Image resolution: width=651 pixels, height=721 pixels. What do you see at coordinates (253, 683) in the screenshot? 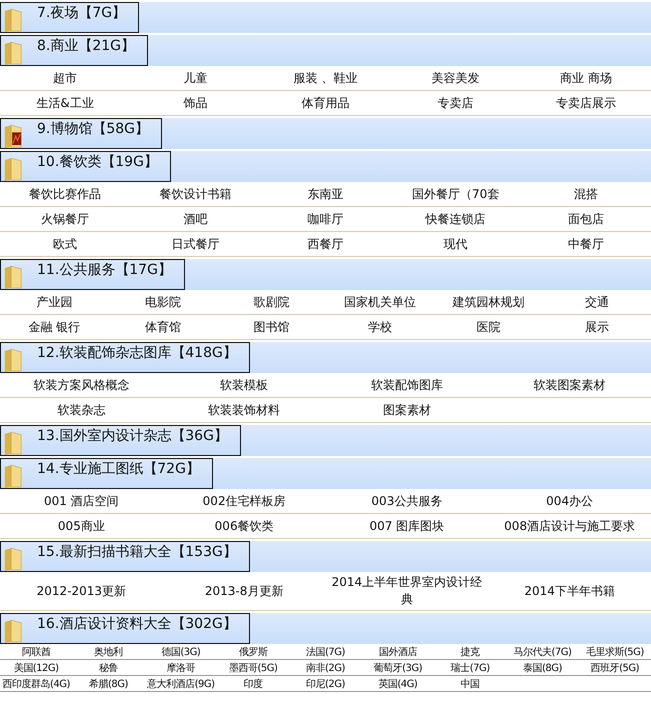
I see `folder-link: 印度` at bounding box center [253, 683].